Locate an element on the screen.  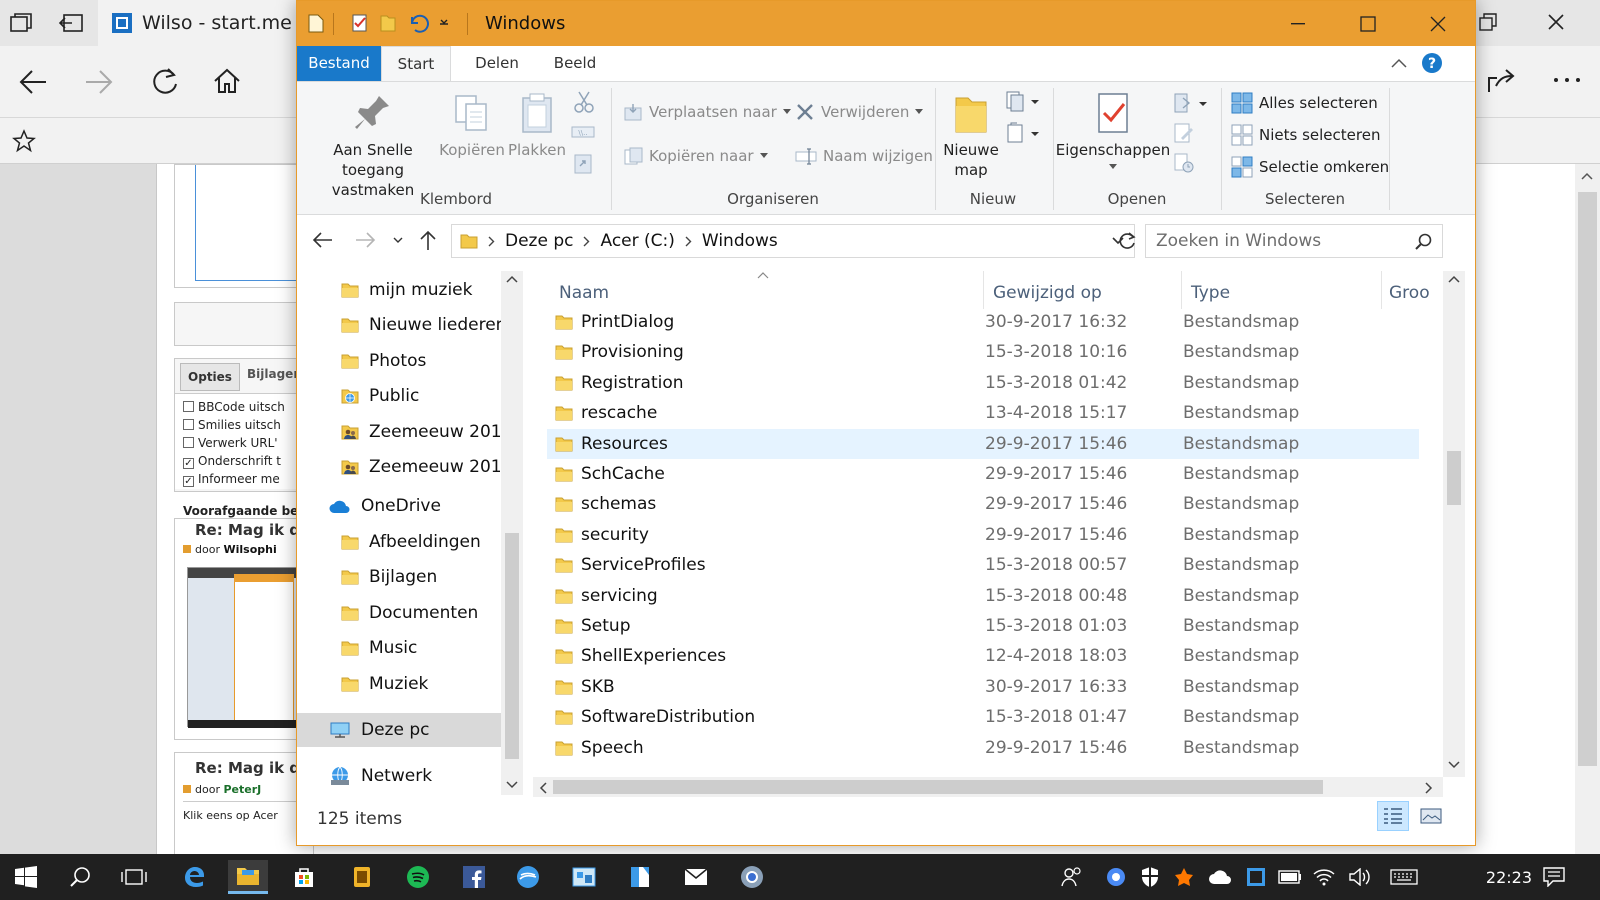
forum-option: ✓ Informeer me is located at coordinates (231, 479).